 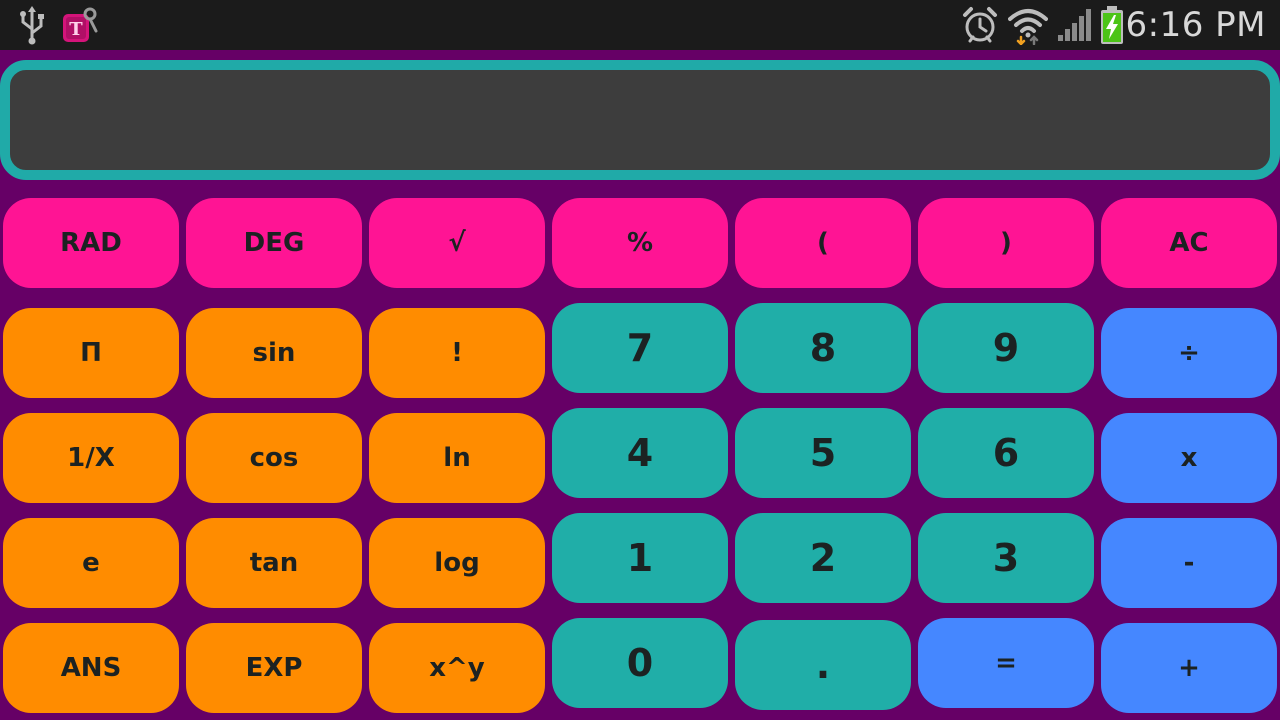 I want to click on digit-9-button: 9, so click(x=1006, y=348).